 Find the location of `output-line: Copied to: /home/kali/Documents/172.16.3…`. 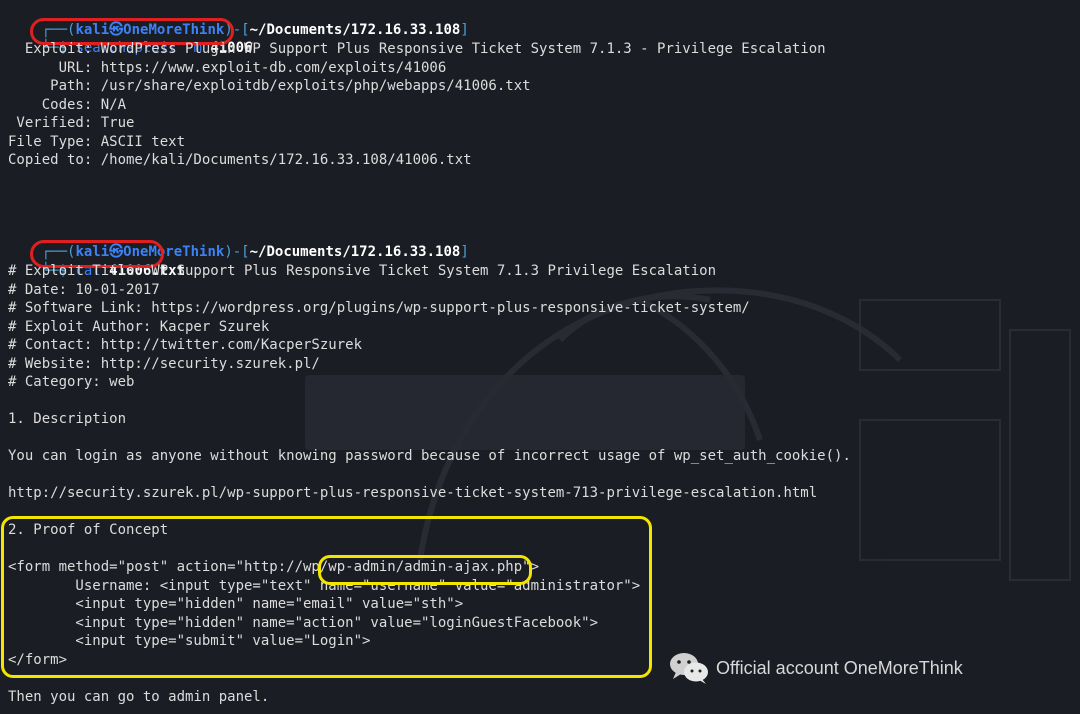

output-line: Copied to: /home/kali/Documents/172.16.3… is located at coordinates (240, 160).